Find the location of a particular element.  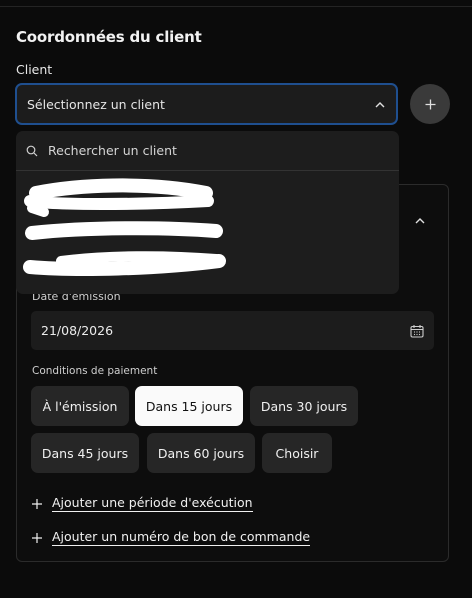

calendar-icon is located at coordinates (417, 331).